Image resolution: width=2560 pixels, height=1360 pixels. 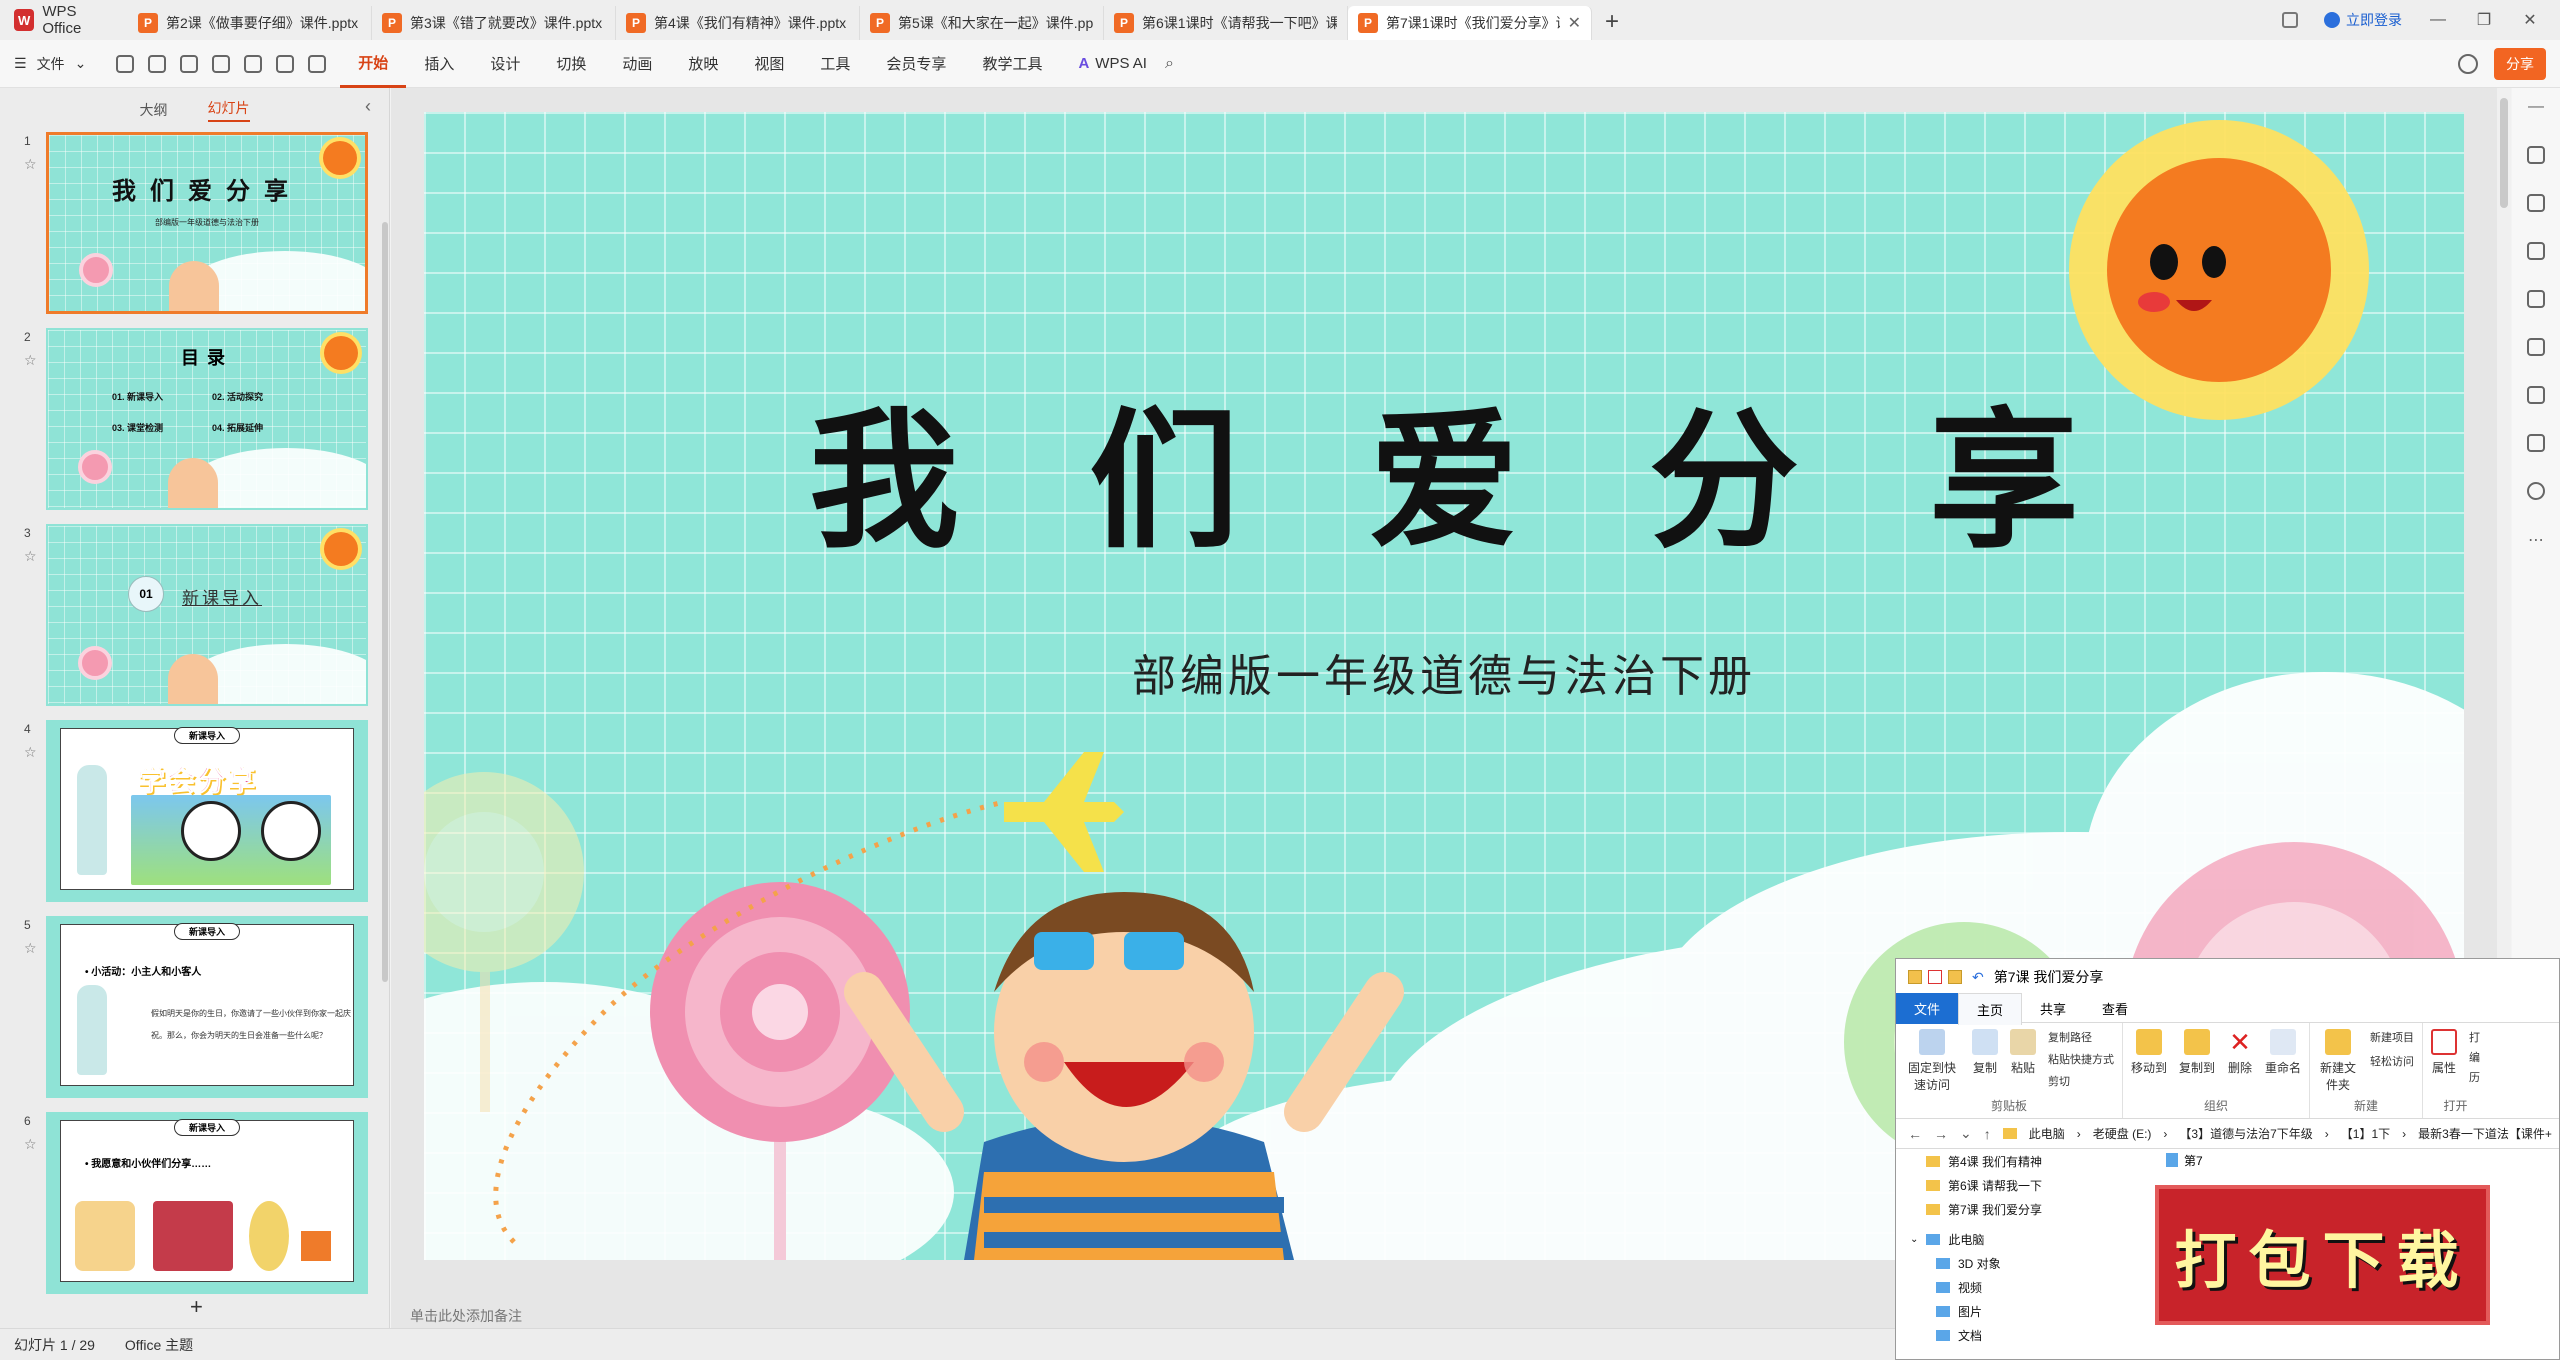 I want to click on move-to-button: 移动到, so click(x=2149, y=1052).